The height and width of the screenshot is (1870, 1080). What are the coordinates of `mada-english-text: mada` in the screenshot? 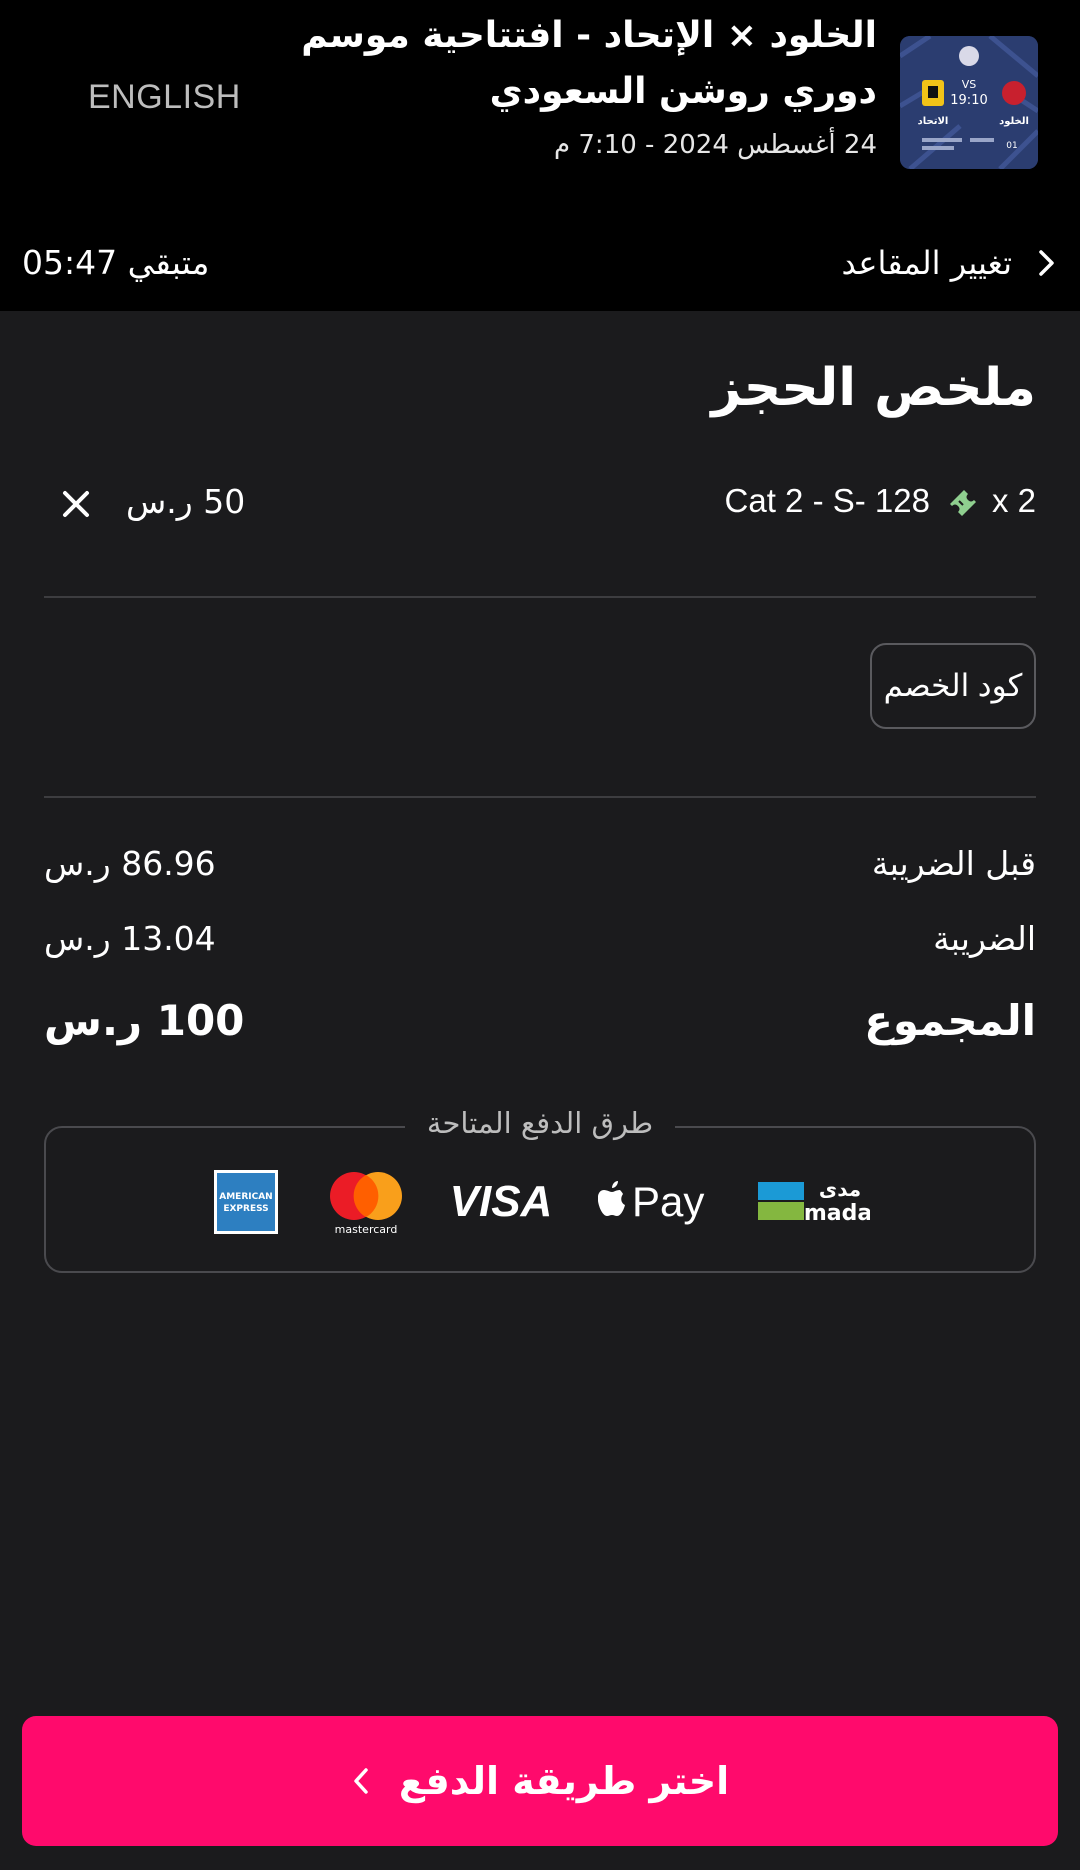 It's located at (837, 1213).